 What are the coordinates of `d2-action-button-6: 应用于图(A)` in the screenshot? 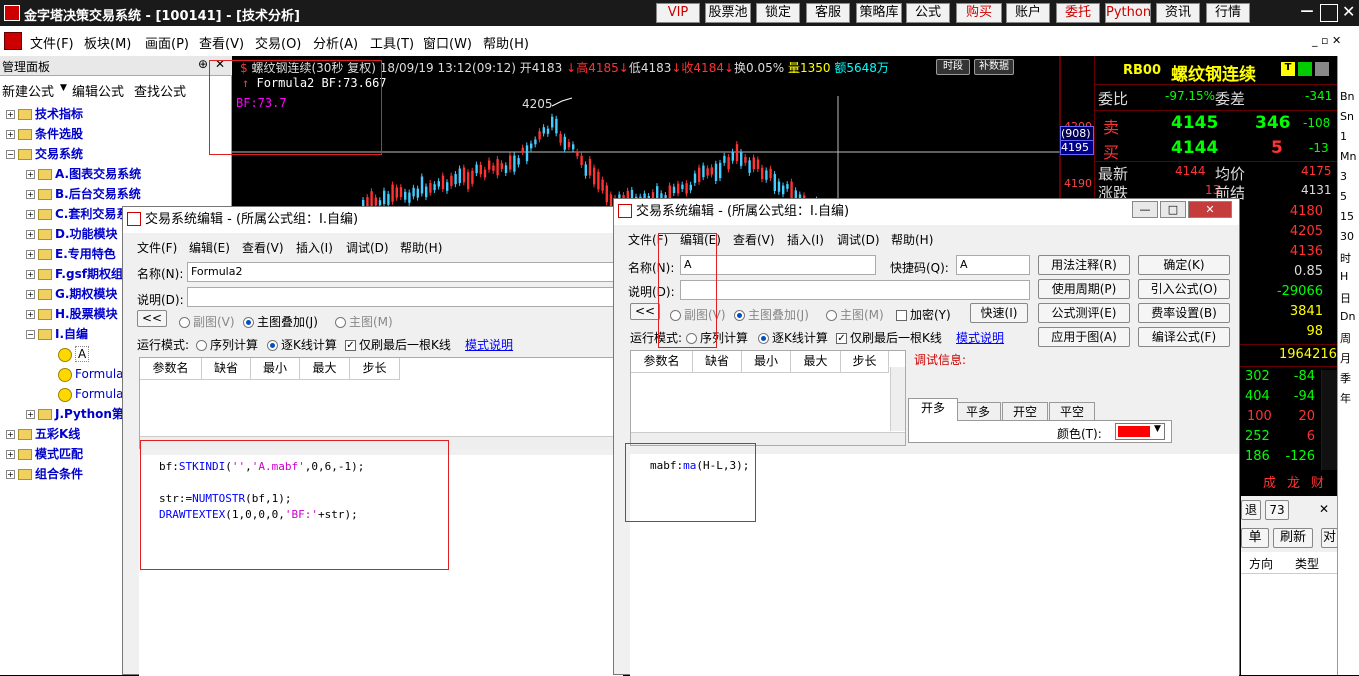 It's located at (1084, 337).